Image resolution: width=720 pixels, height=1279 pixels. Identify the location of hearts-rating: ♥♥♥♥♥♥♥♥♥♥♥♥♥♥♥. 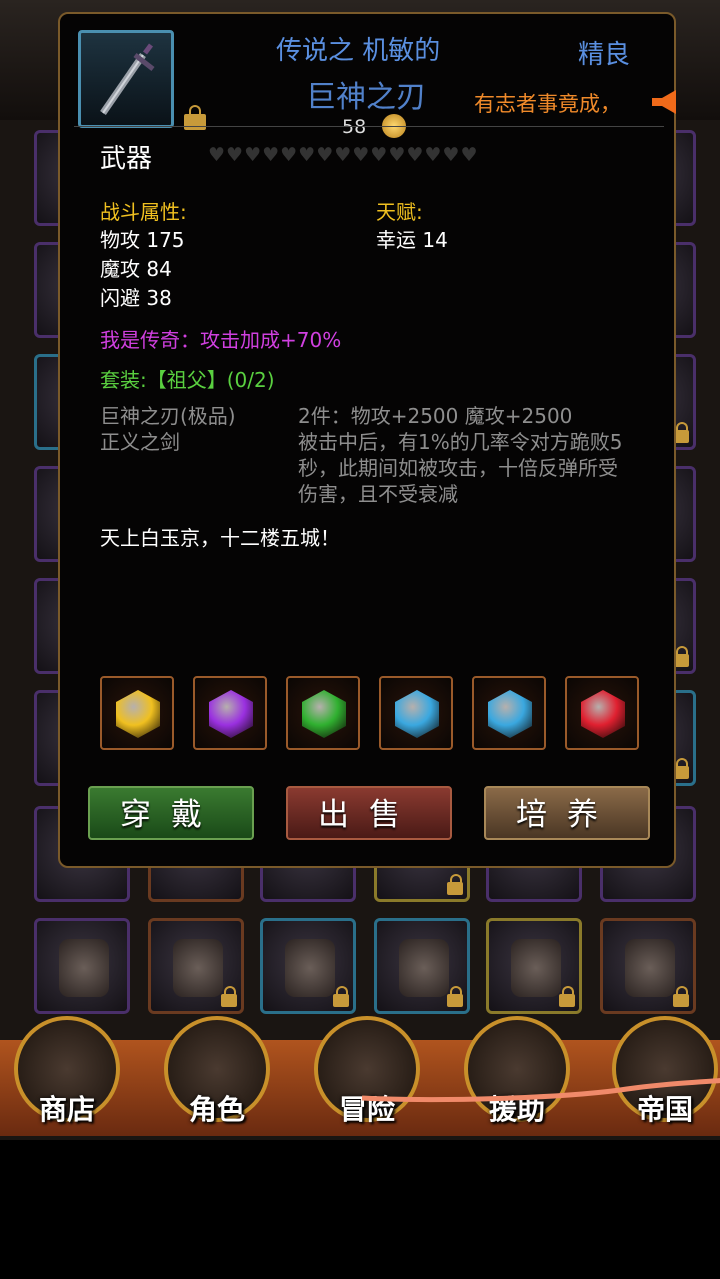
(343, 155).